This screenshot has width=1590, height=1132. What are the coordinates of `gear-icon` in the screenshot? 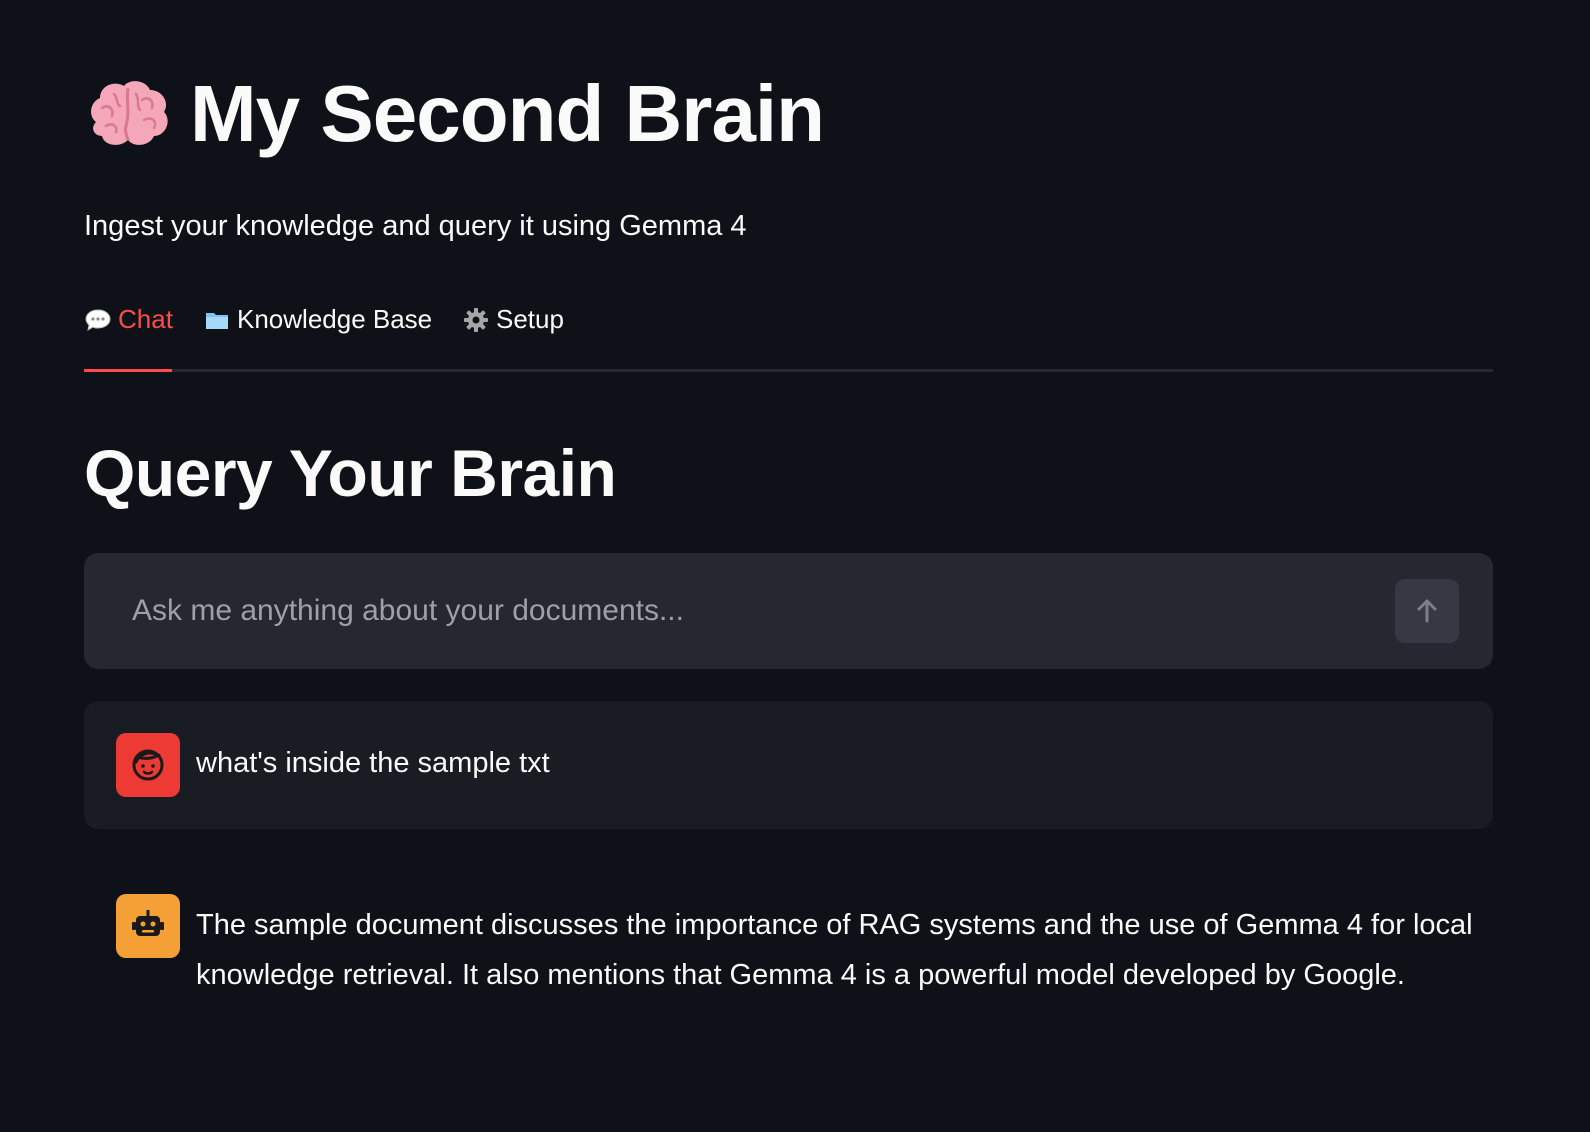 It's located at (476, 320).